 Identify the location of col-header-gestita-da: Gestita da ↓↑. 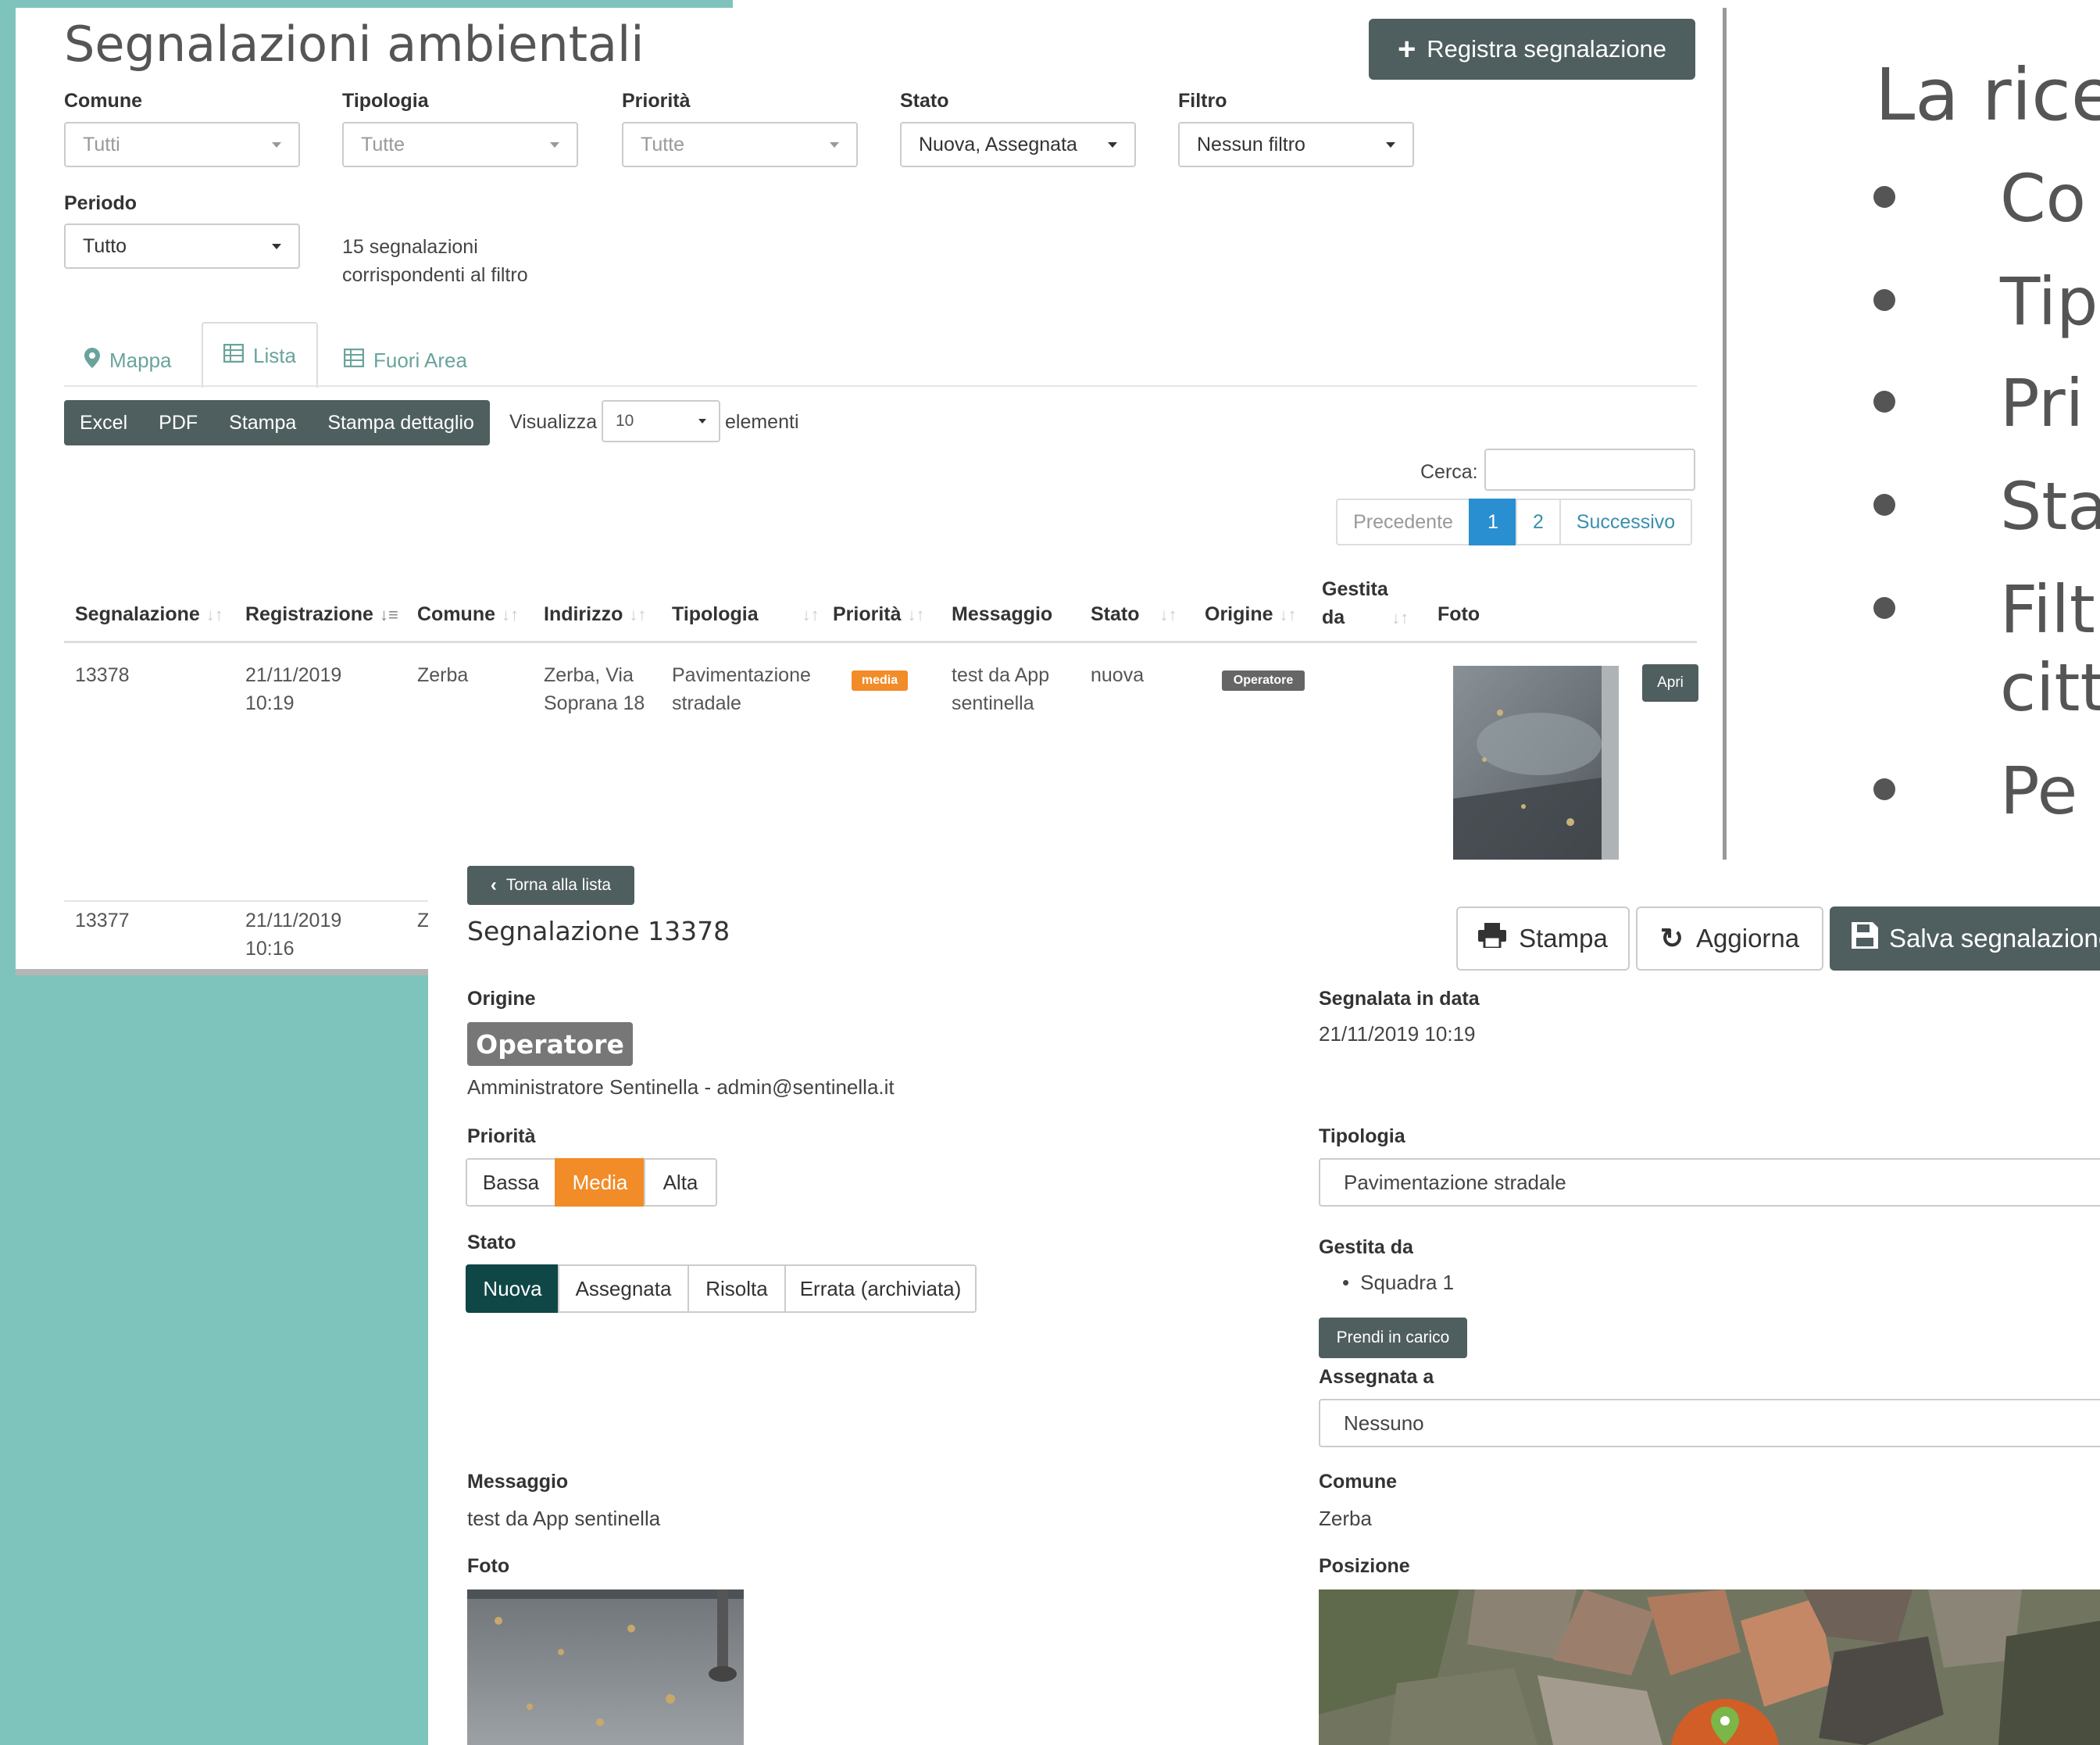
(1365, 603).